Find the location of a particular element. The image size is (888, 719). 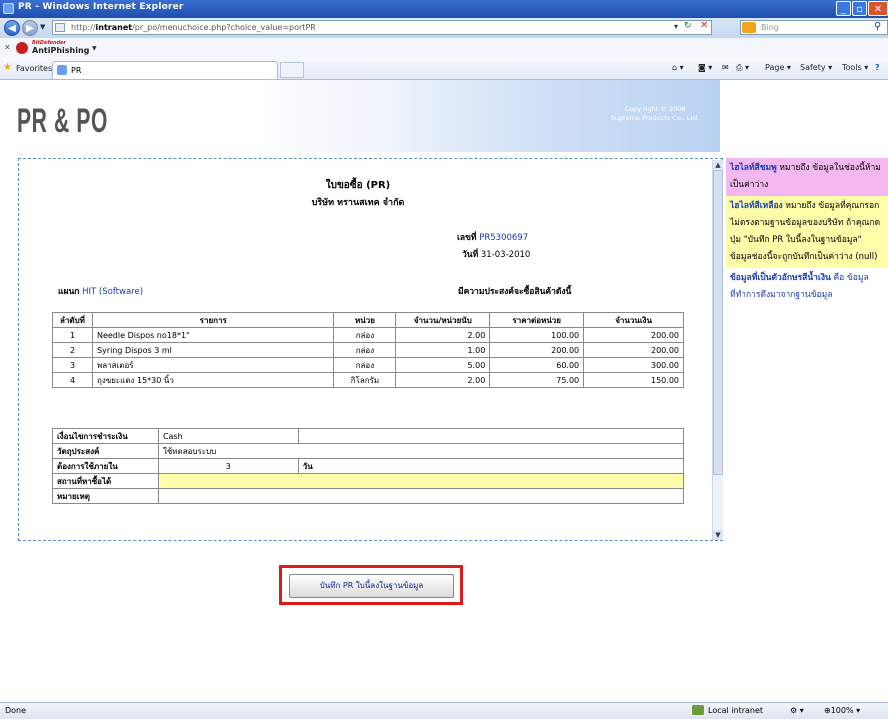

window-titlebar: PR - Windows Internet Explorer _ ▫ ✕ is located at coordinates (444, 9).